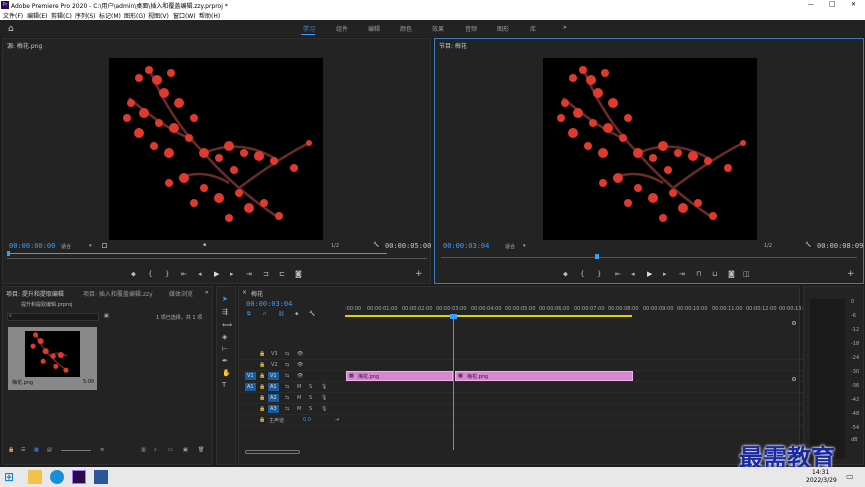  Describe the element at coordinates (257, 293) in the screenshot. I see `timeline-tab: 梅花` at that location.